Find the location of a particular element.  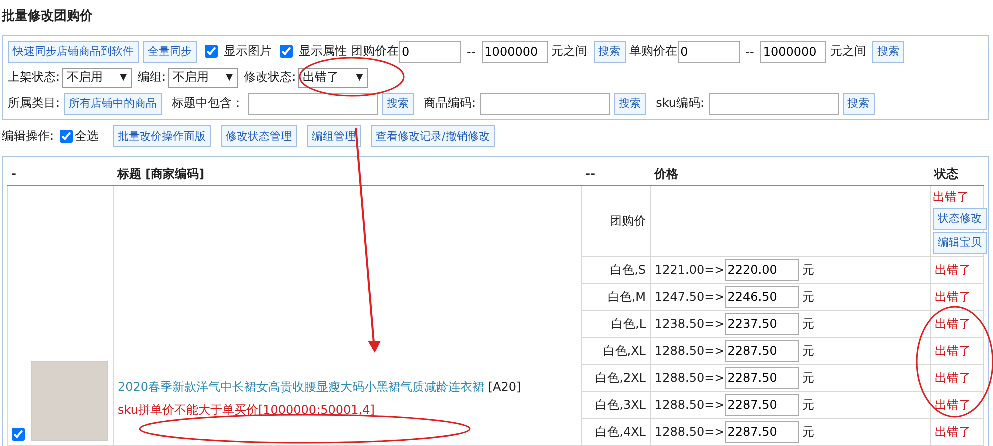

category-button: 所有店铺中的商品 is located at coordinates (113, 103).